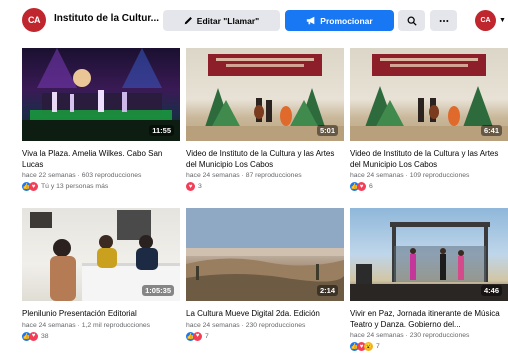 The width and height of the screenshot is (508, 355). Describe the element at coordinates (265, 254) in the screenshot. I see `video-thumbnail: 2:14` at that location.